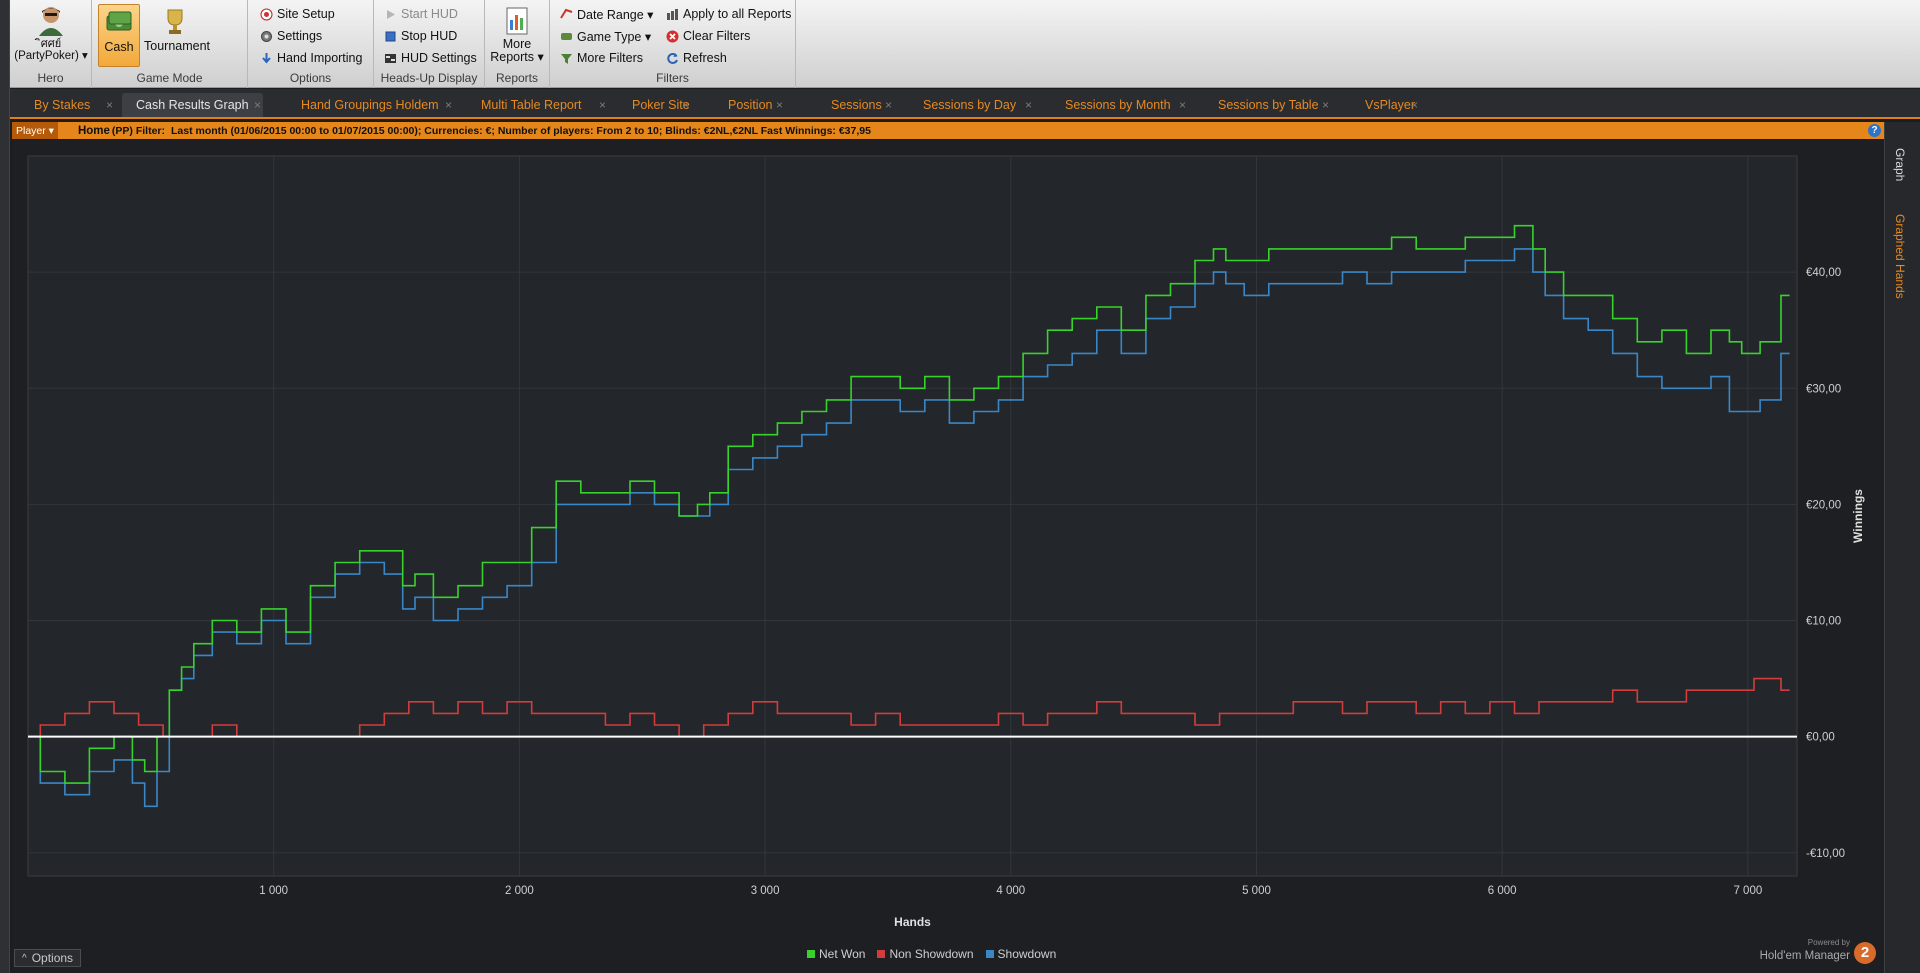 Image resolution: width=1920 pixels, height=973 pixels. I want to click on apply-all-reports-button: Apply to all Reports, so click(728, 14).